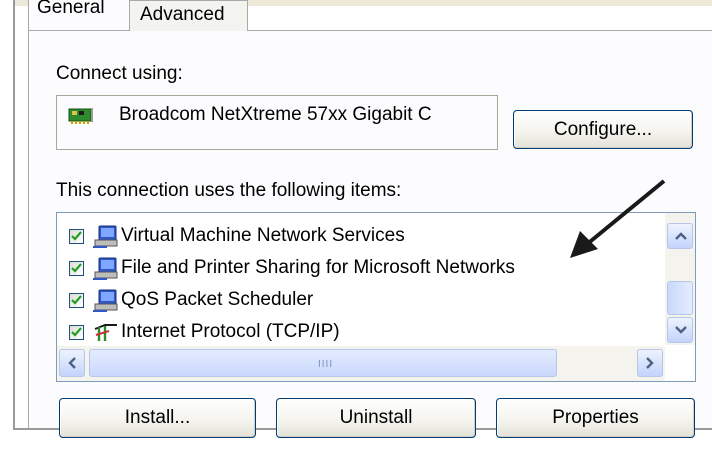 This screenshot has height=455, width=712. I want to click on horizontal-scrollbar: IIII, so click(361, 363).